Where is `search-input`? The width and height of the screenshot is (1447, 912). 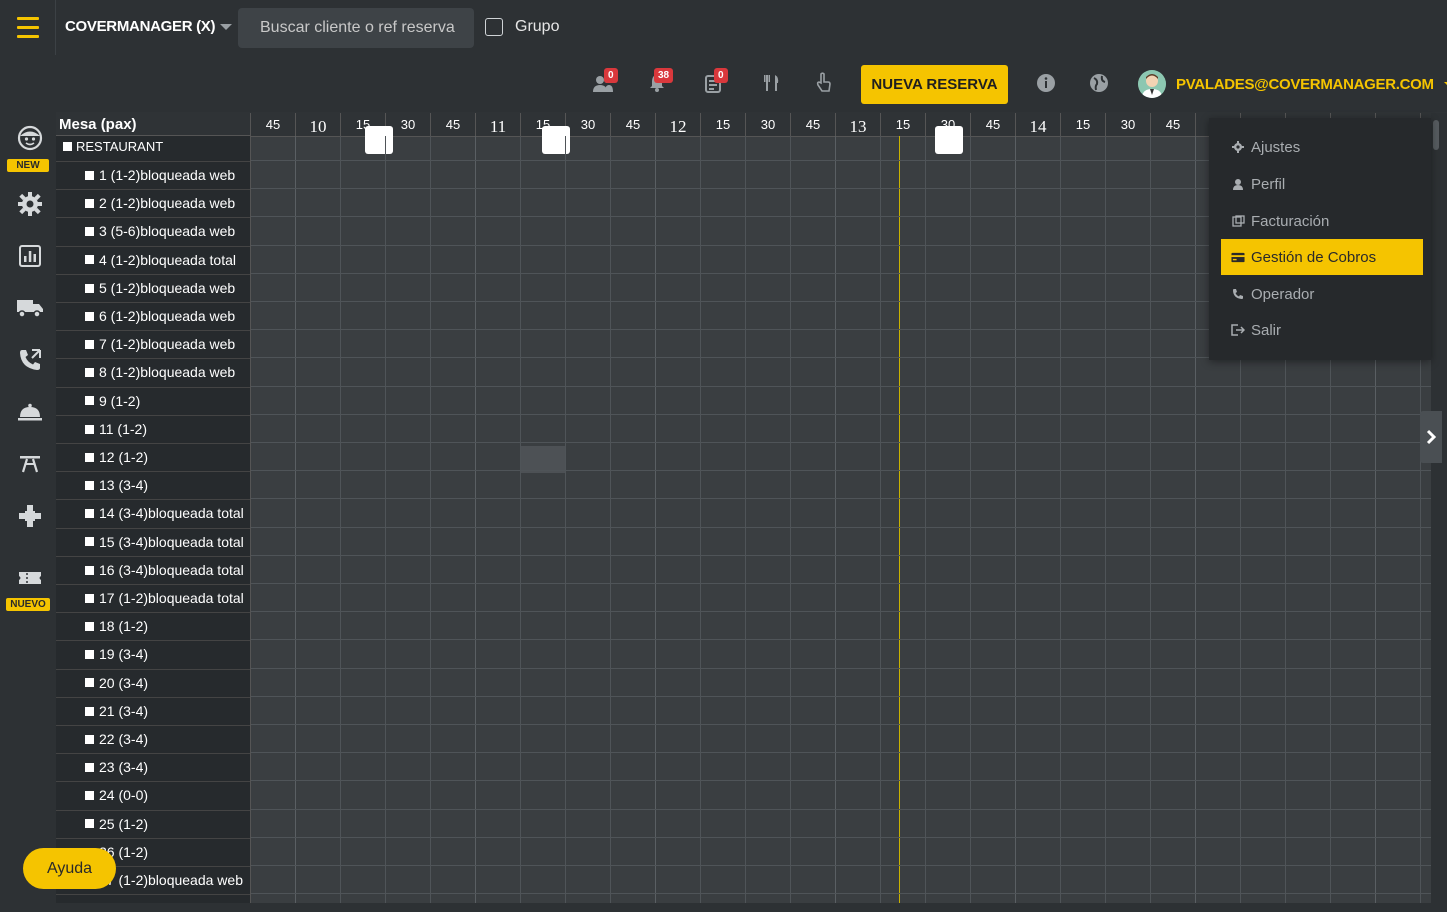
search-input is located at coordinates (356, 28).